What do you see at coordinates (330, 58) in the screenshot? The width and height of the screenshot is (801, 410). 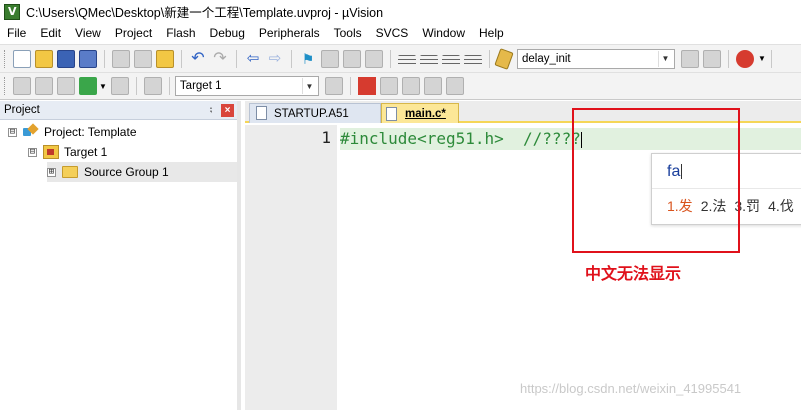 I see `prev-bookmark-icon` at bounding box center [330, 58].